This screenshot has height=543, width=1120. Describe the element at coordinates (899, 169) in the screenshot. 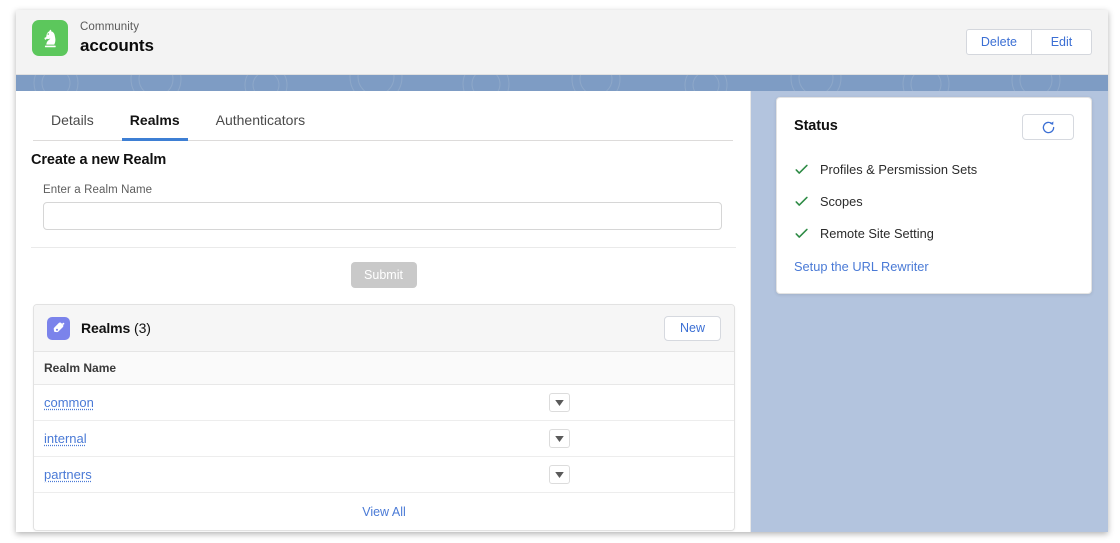

I see `status-item-label: Profiles & Persmission Sets` at that location.